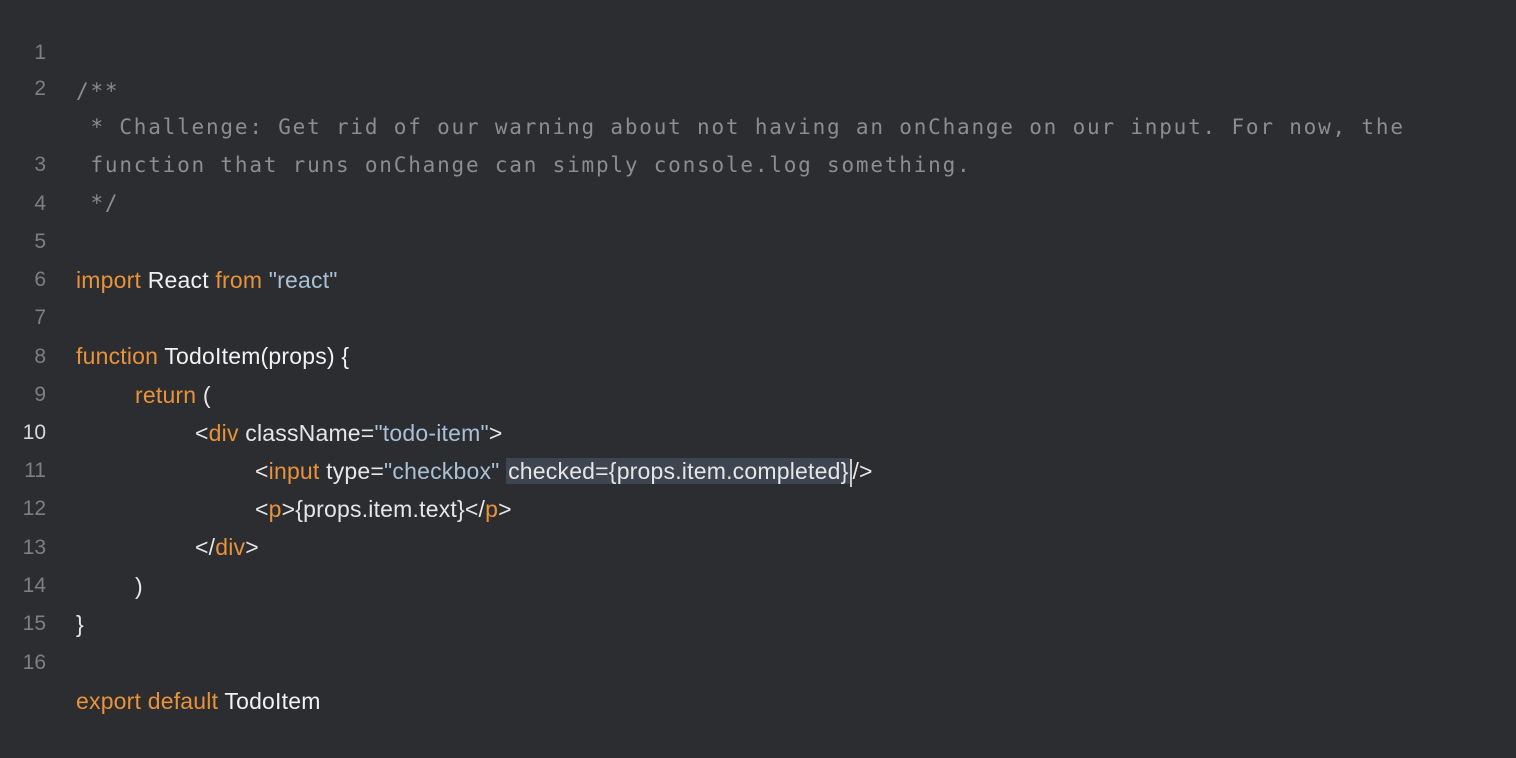  Describe the element at coordinates (183, 701) in the screenshot. I see `keyword-default: default` at that location.